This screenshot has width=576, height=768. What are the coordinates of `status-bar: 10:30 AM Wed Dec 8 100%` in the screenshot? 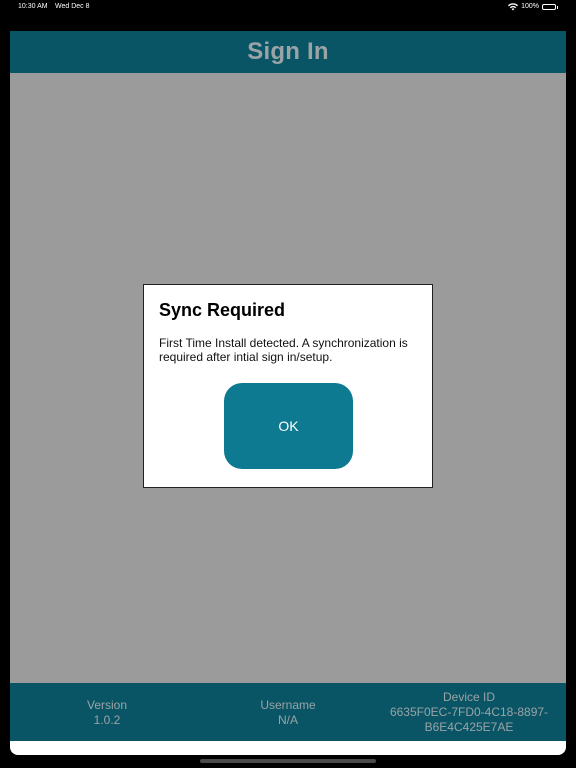 It's located at (288, 8).